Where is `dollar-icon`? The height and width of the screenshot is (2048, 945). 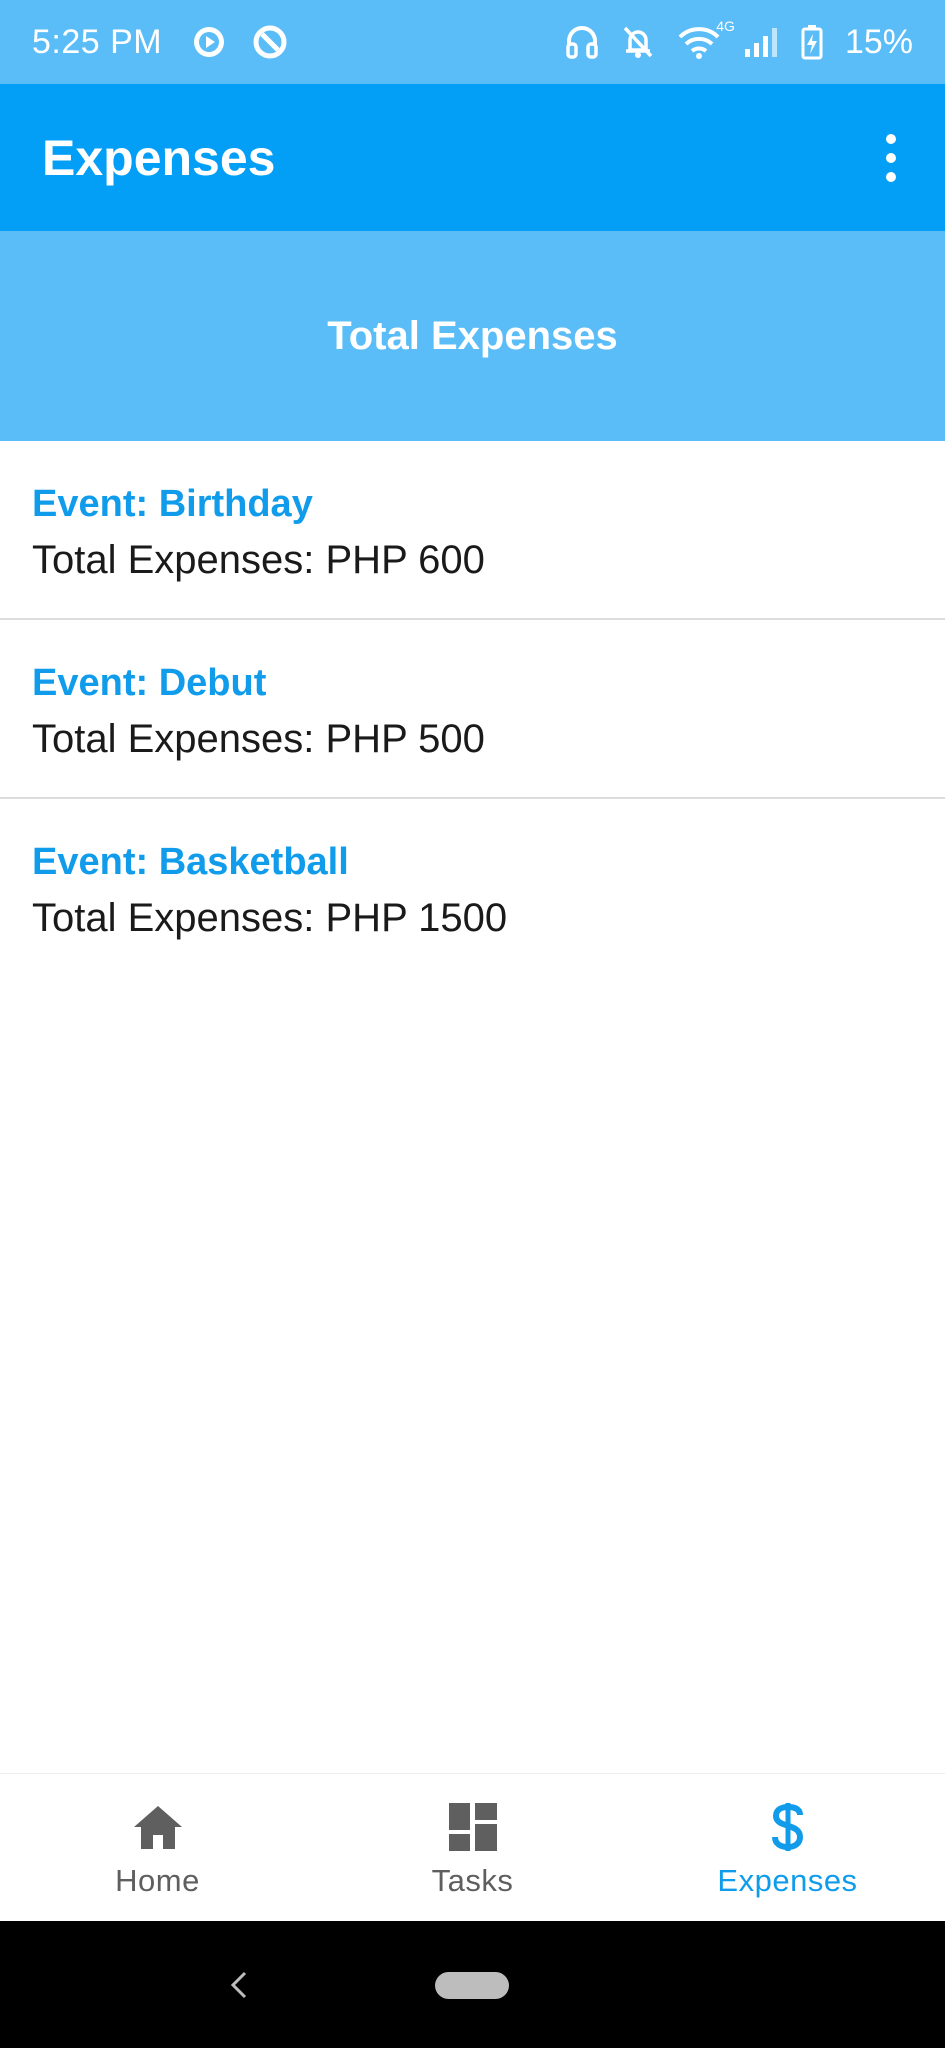 dollar-icon is located at coordinates (788, 1827).